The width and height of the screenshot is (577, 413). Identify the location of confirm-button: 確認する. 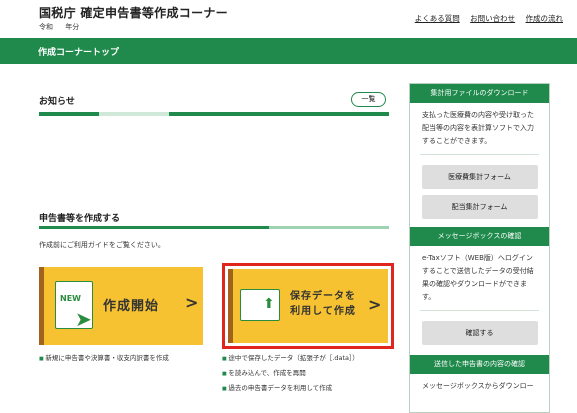
(479, 333).